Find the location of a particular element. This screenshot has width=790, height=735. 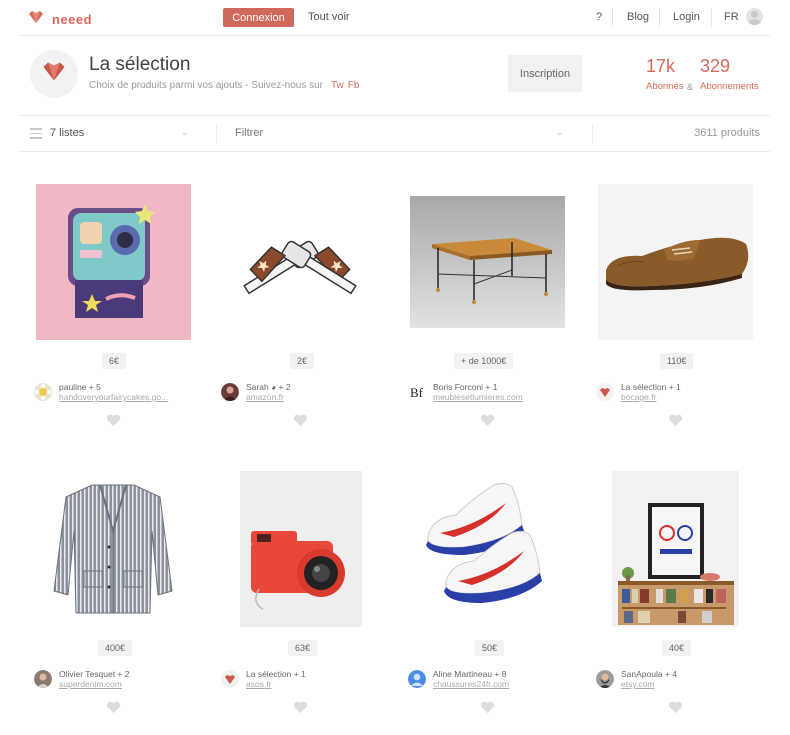

hamburger-icon is located at coordinates (36, 133).